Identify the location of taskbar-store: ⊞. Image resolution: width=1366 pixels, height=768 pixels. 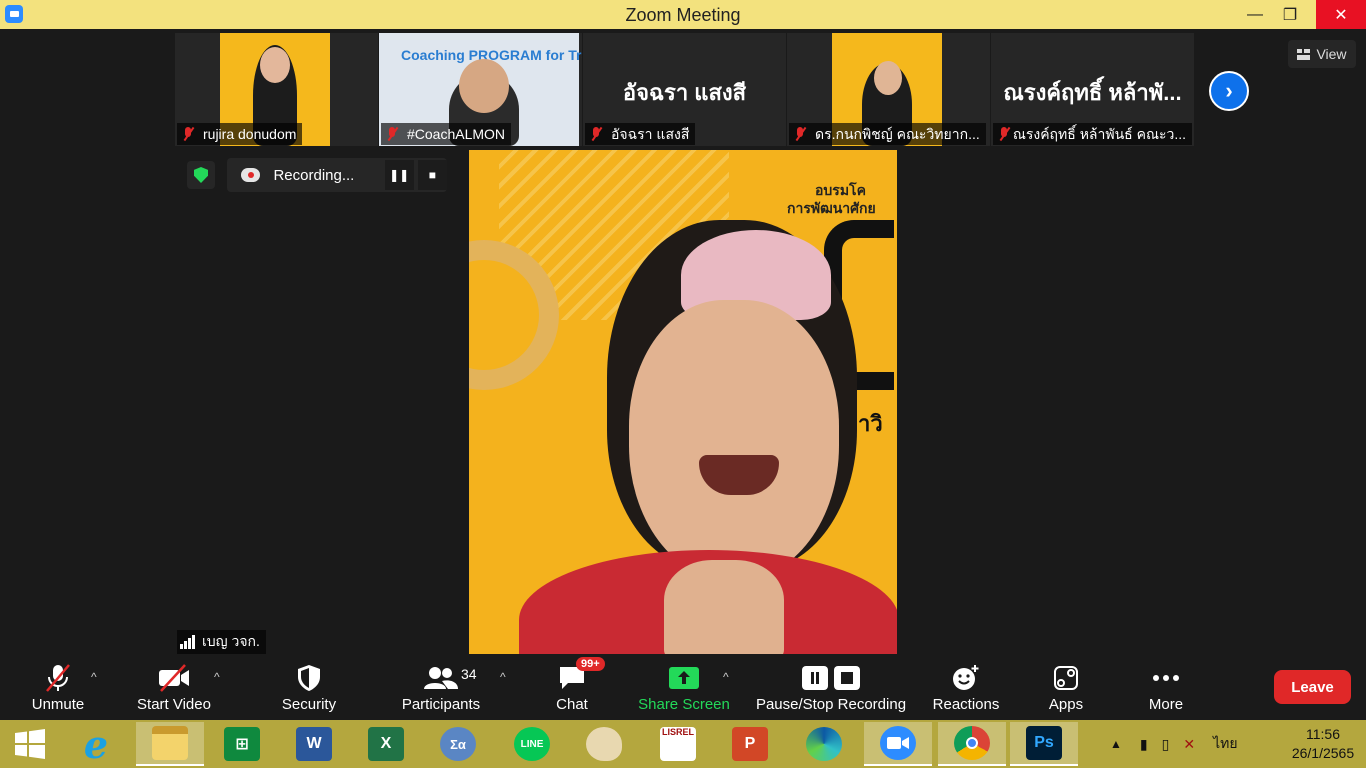
(242, 744).